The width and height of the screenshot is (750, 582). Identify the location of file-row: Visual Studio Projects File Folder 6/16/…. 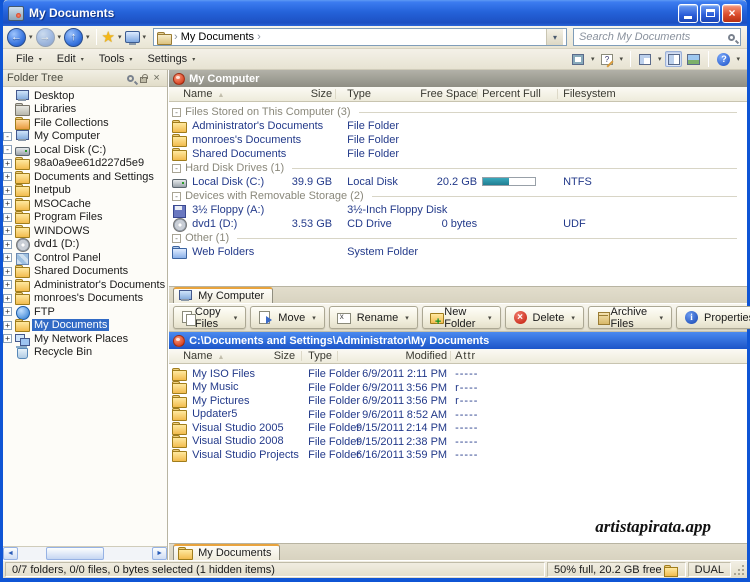
(458, 455).